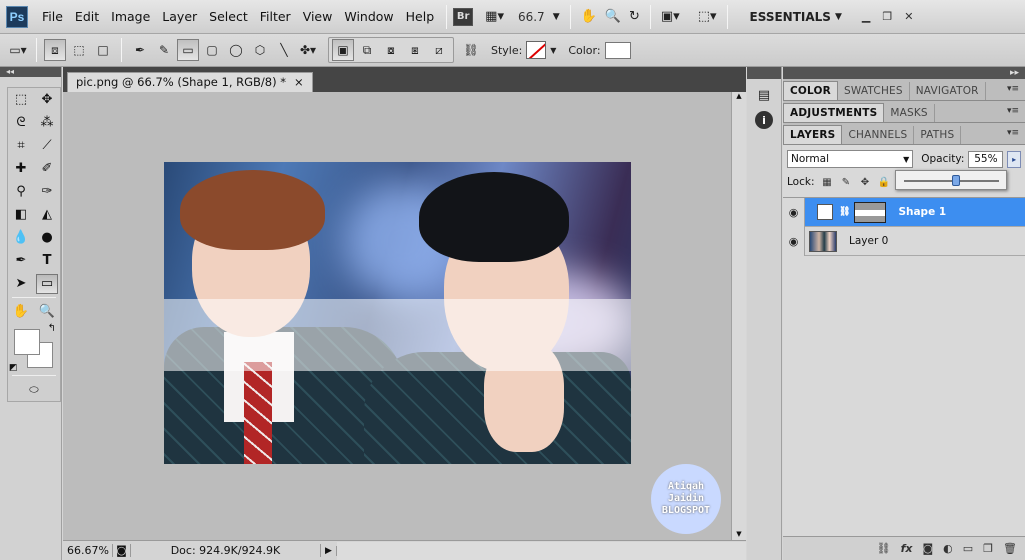  What do you see at coordinates (439, 50) in the screenshot?
I see `exclude-shape-icon: ⧄` at bounding box center [439, 50].